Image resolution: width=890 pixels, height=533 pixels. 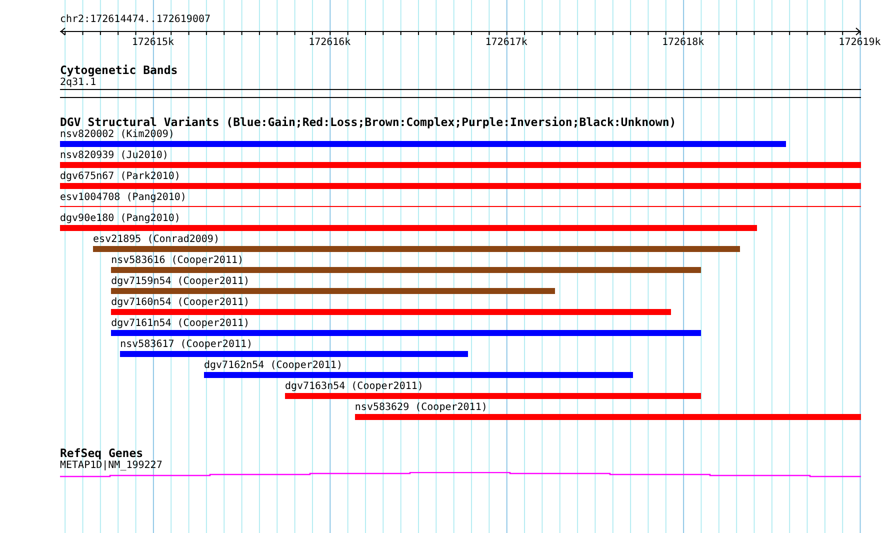 What do you see at coordinates (180, 282) in the screenshot?
I see `variant-label: dgv7159n54 (Cooper2011)` at bounding box center [180, 282].